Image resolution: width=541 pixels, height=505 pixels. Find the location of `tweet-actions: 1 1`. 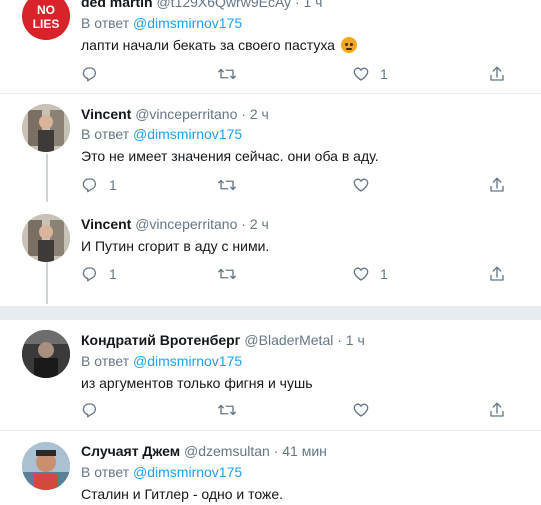

tweet-actions: 1 1 is located at coordinates (270, 274).